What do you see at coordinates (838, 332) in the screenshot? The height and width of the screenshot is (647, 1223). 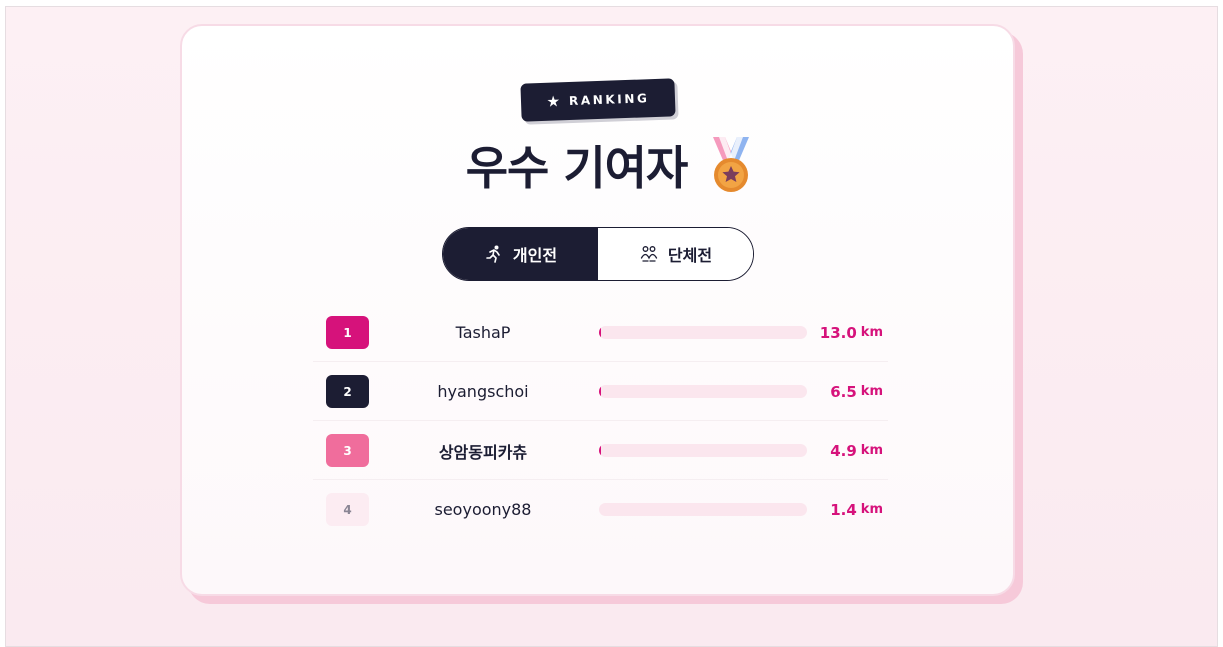 I see `distance-value: 13.0` at bounding box center [838, 332].